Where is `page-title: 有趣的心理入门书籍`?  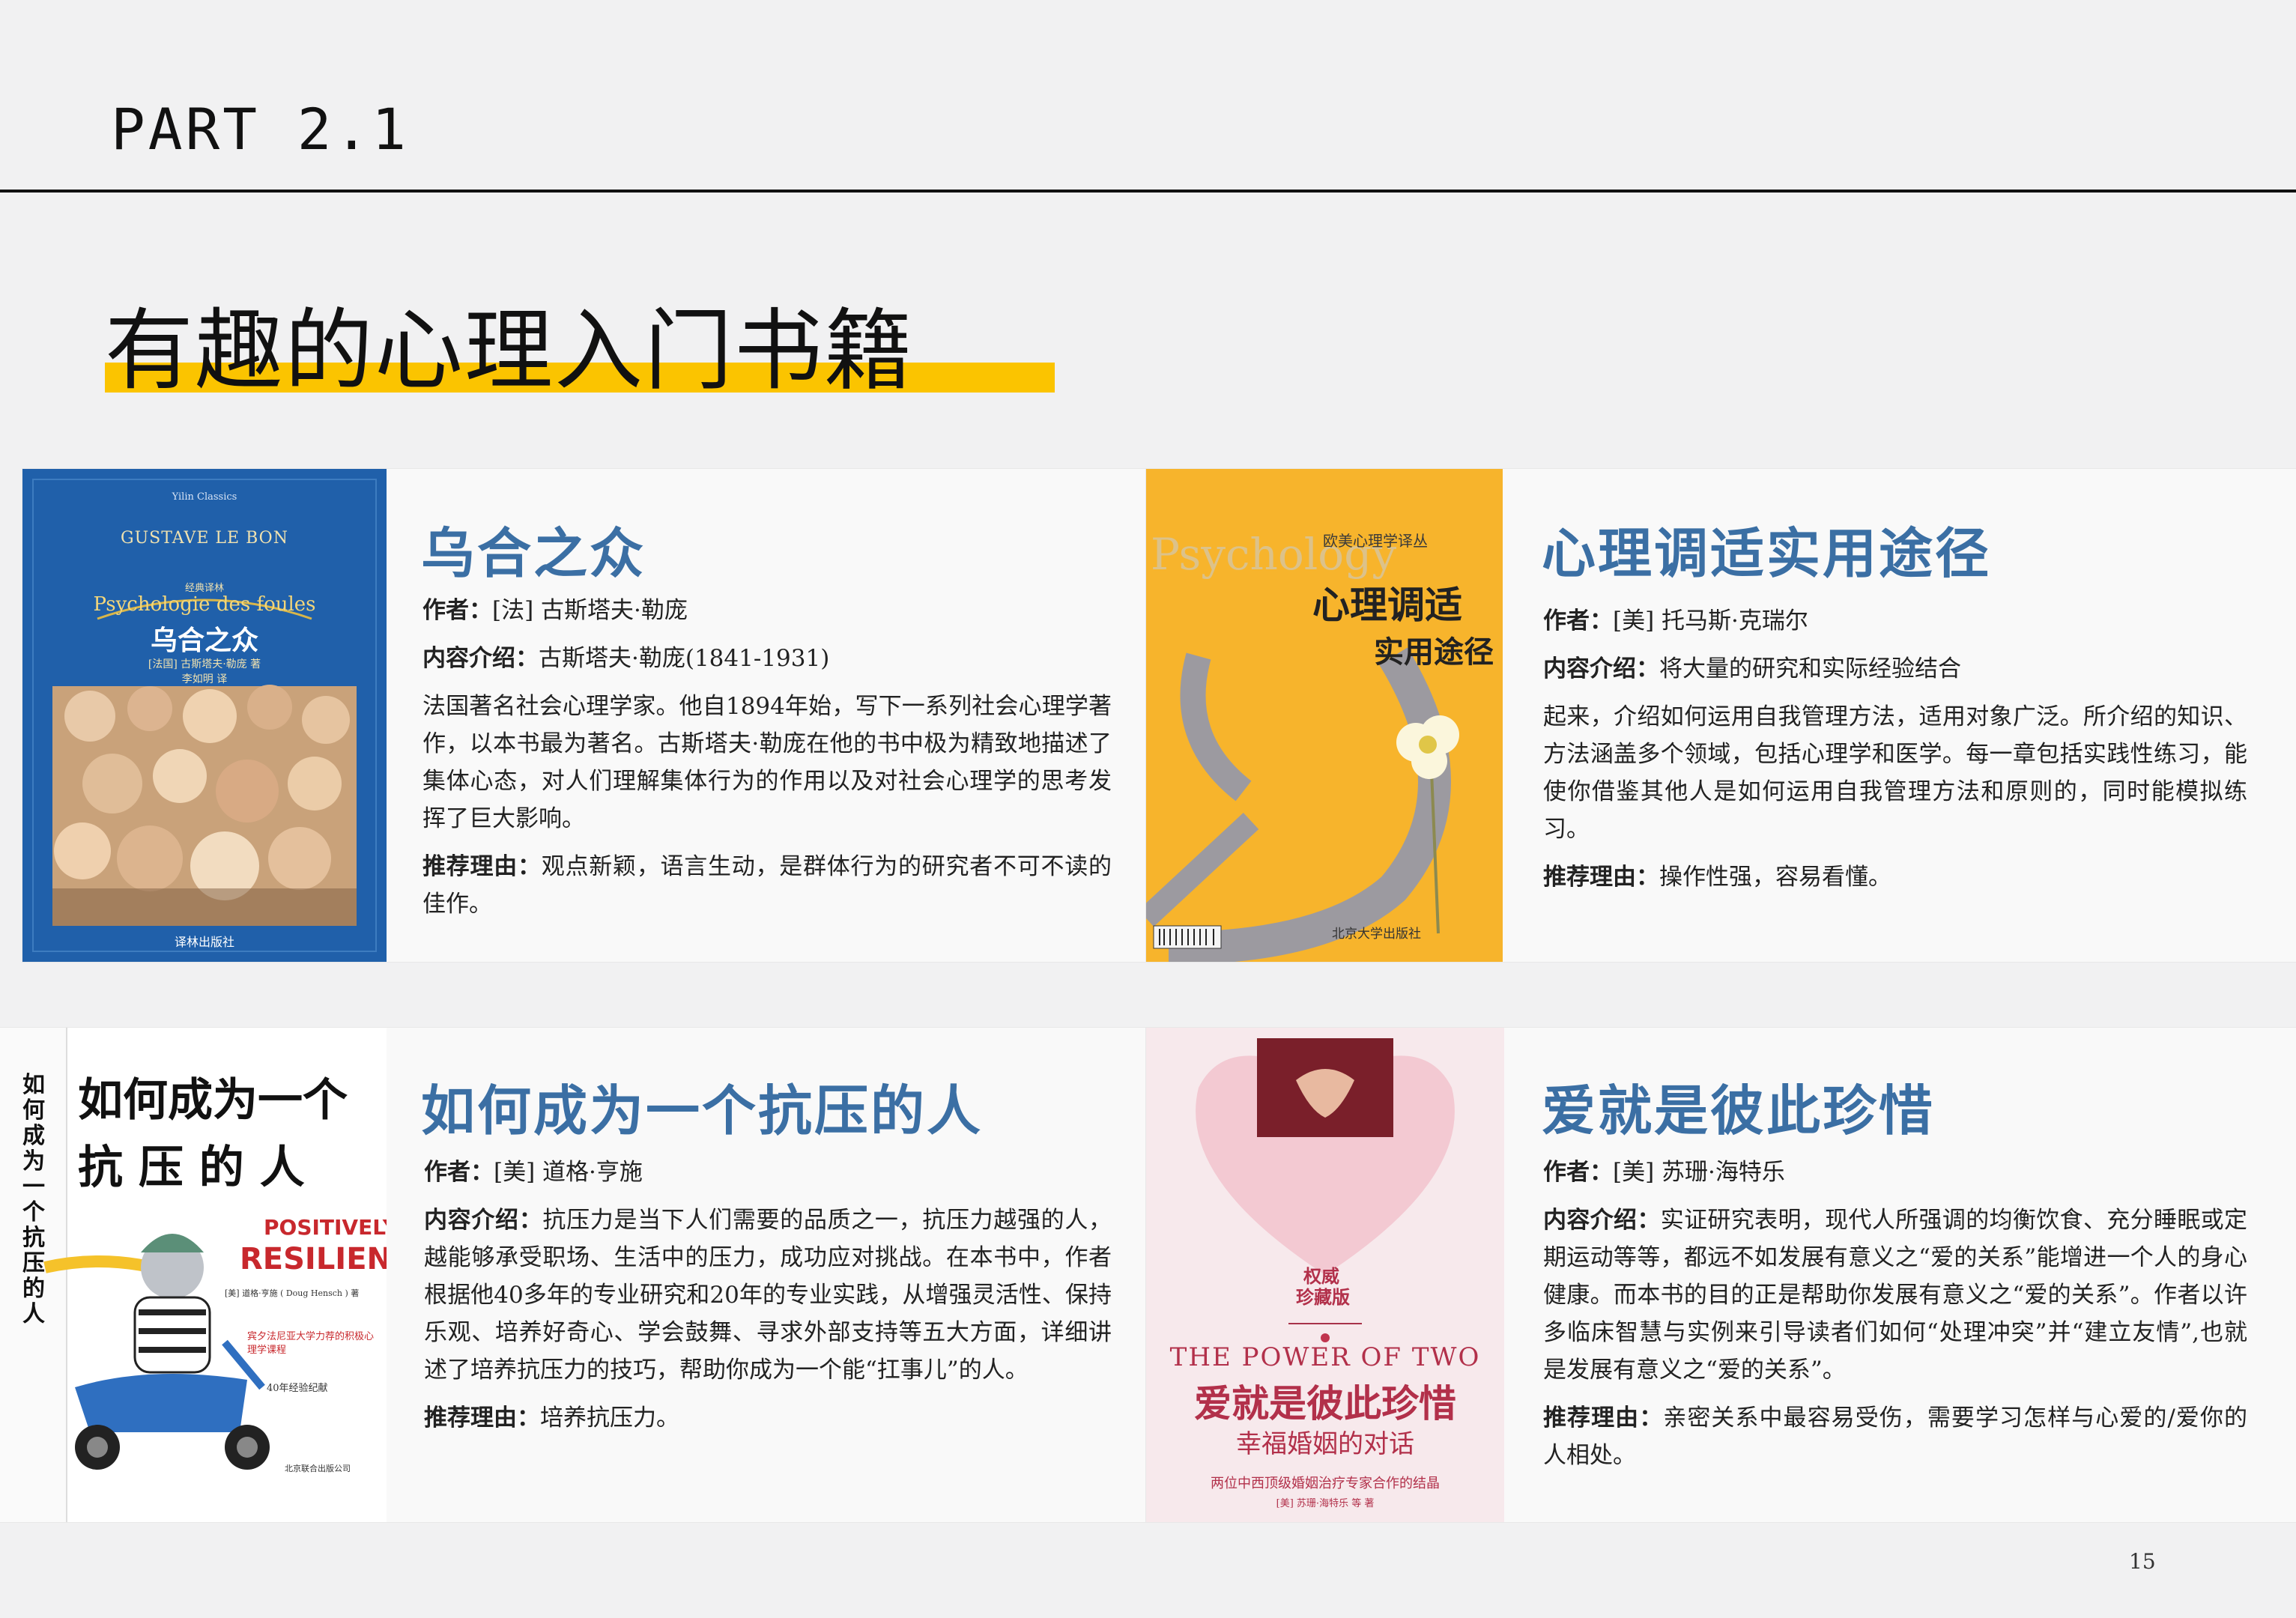
page-title: 有趣的心理入门书籍 is located at coordinates (510, 350).